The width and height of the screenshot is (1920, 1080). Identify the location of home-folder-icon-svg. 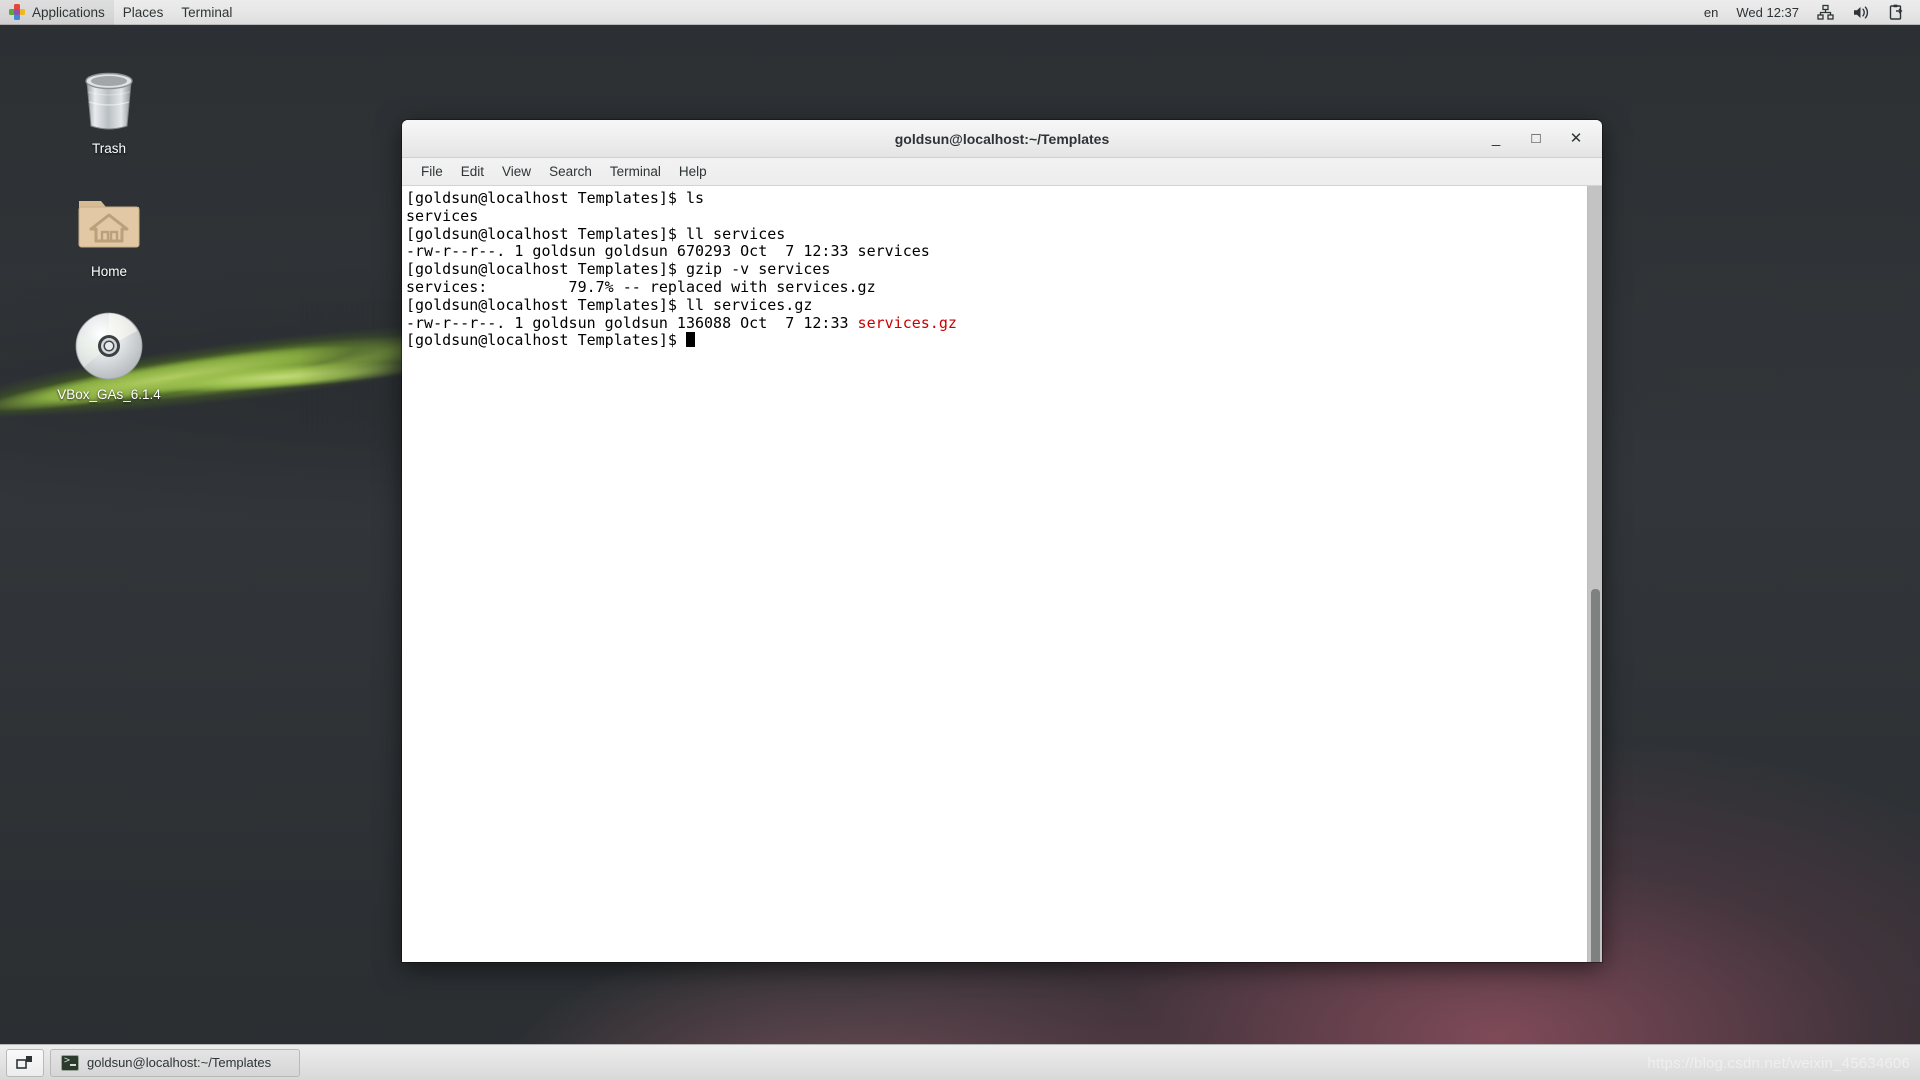
(109, 224).